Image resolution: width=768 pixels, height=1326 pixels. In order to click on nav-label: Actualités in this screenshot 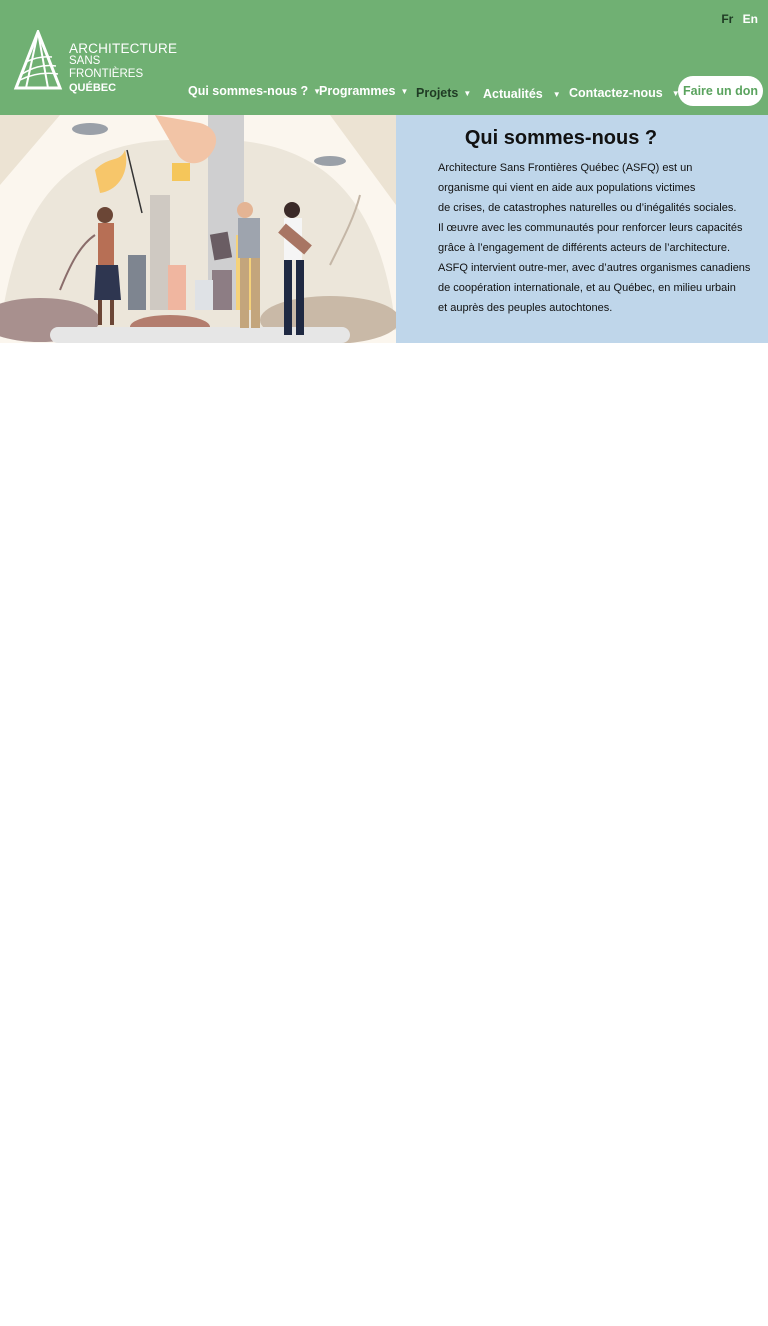, I will do `click(513, 94)`.